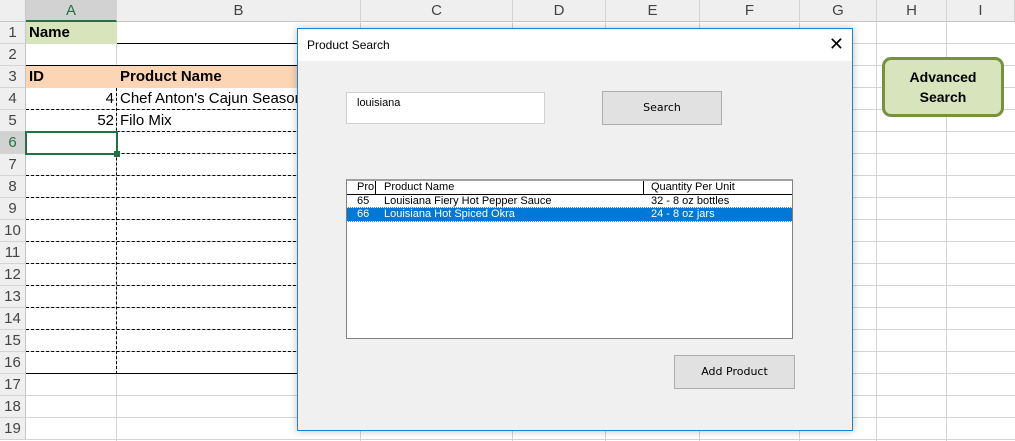 Image resolution: width=1015 pixels, height=441 pixels. What do you see at coordinates (693, 187) in the screenshot?
I see `column-header-quantity: Quantity Per Unit` at bounding box center [693, 187].